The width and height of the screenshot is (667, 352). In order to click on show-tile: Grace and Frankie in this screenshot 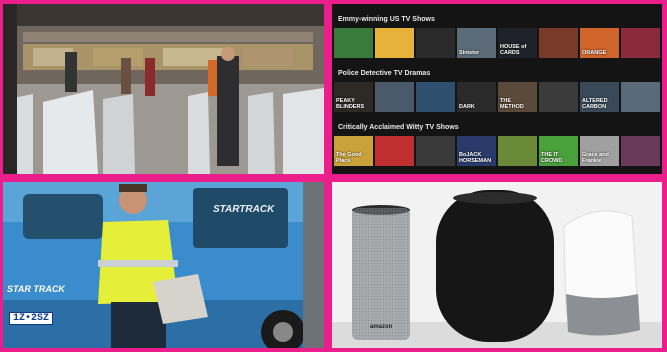, I will do `click(599, 151)`.